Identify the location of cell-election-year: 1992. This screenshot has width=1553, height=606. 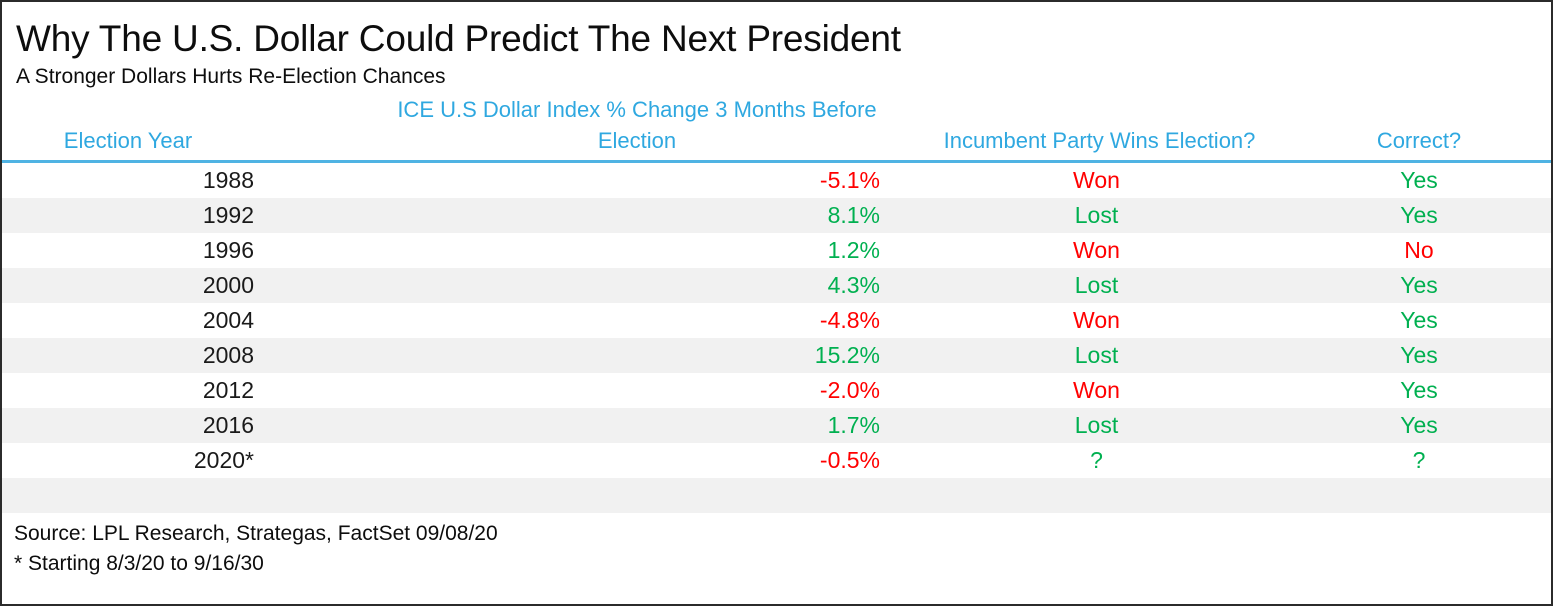
(187, 215).